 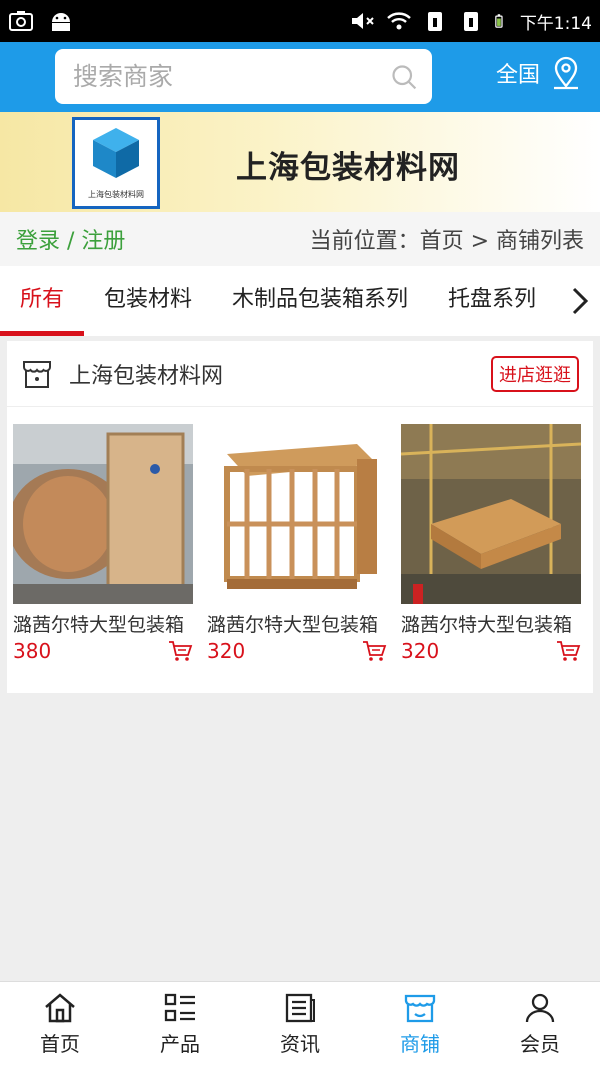 What do you see at coordinates (535, 373) in the screenshot?
I see `enter-shop-button: 进店逛逛` at bounding box center [535, 373].